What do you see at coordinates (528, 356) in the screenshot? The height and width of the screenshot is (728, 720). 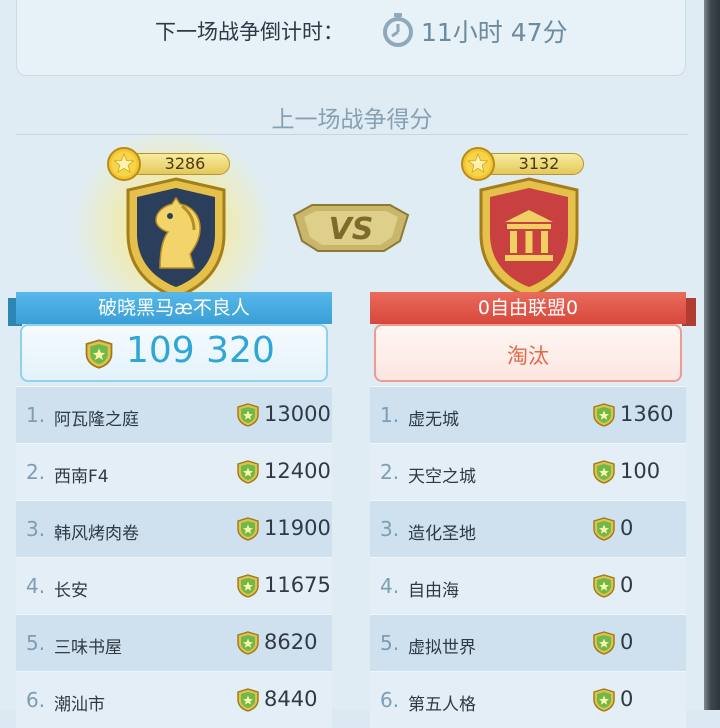 I see `eliminated-status: 淘汰` at bounding box center [528, 356].